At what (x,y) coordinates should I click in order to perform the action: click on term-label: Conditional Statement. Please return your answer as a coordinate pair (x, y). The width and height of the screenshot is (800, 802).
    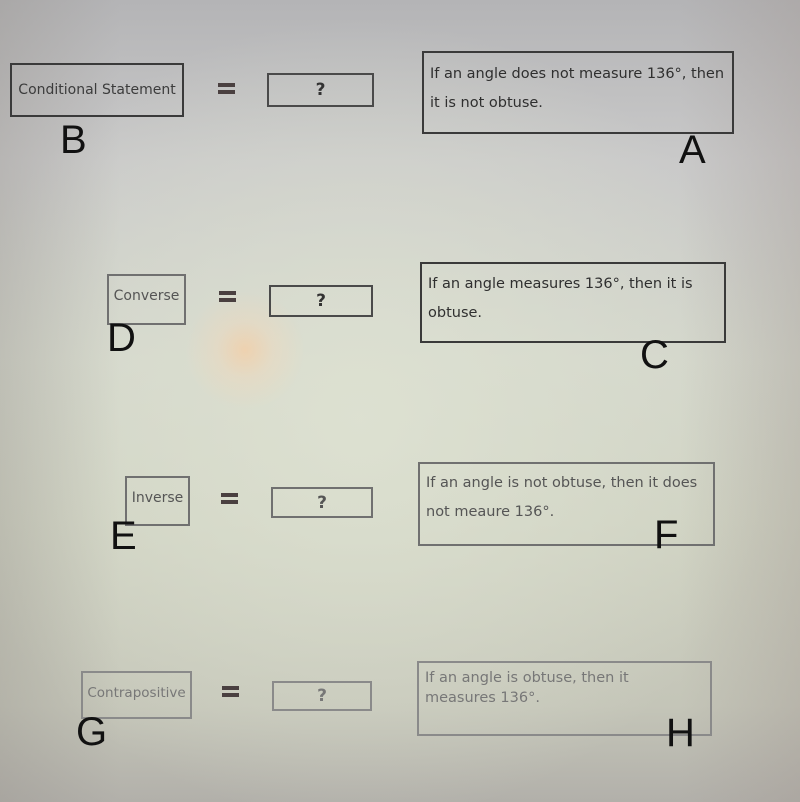
    Looking at the image, I should click on (97, 90).